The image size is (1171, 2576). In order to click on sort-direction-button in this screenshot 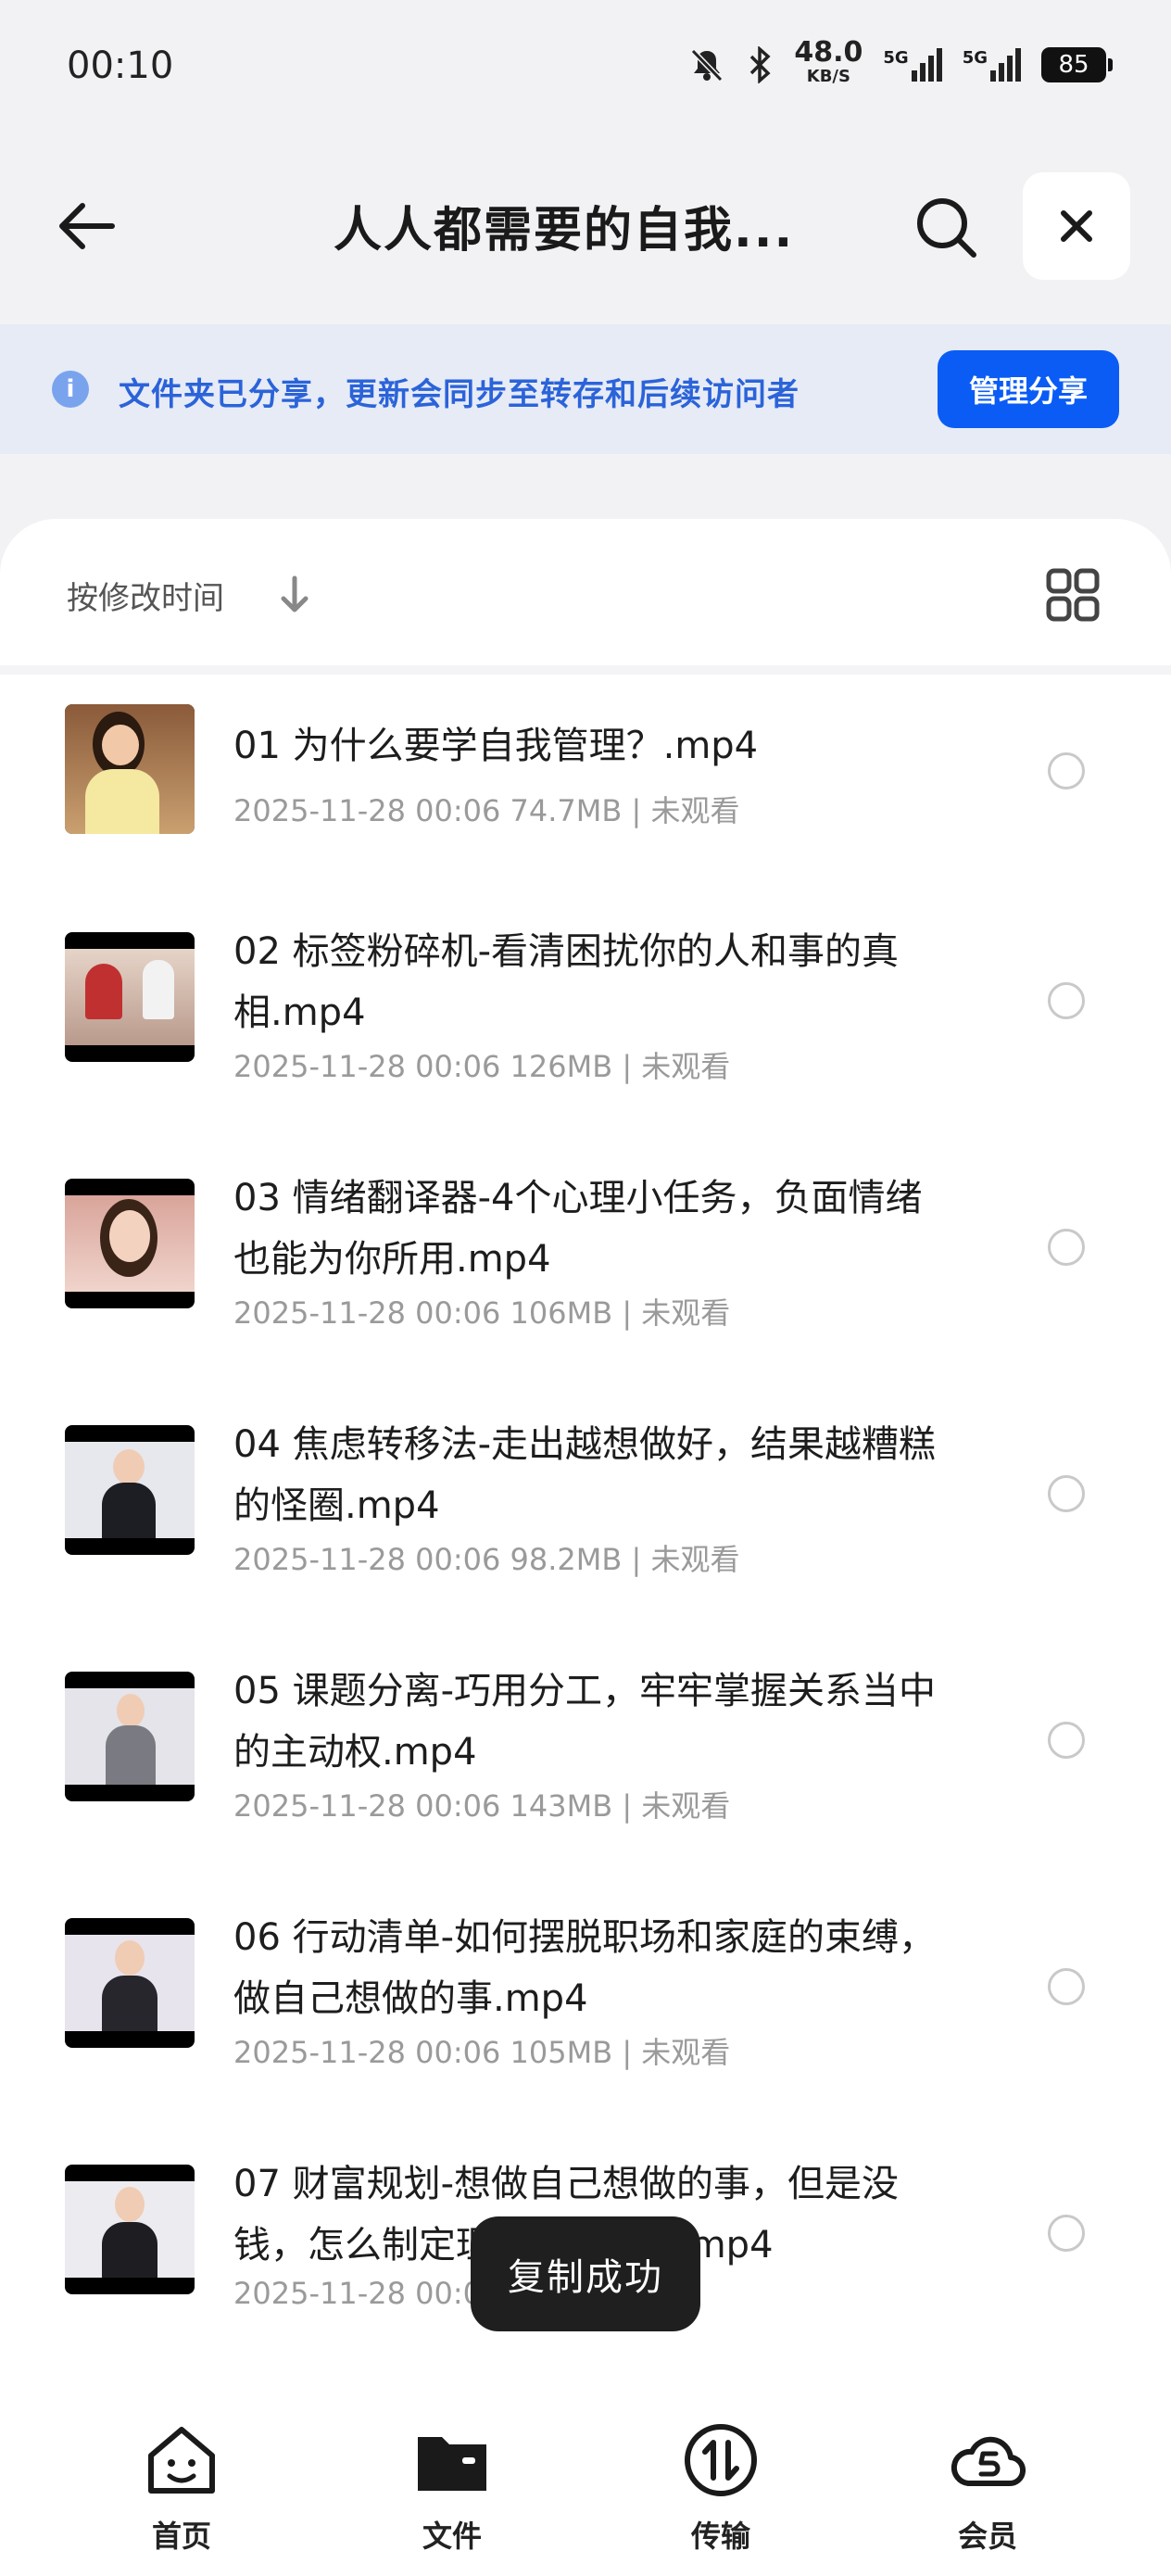, I will do `click(294, 595)`.